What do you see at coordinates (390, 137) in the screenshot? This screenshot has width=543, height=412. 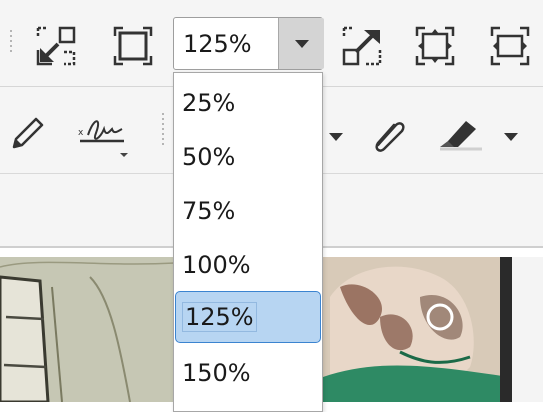 I see `paperclip-icon` at bounding box center [390, 137].